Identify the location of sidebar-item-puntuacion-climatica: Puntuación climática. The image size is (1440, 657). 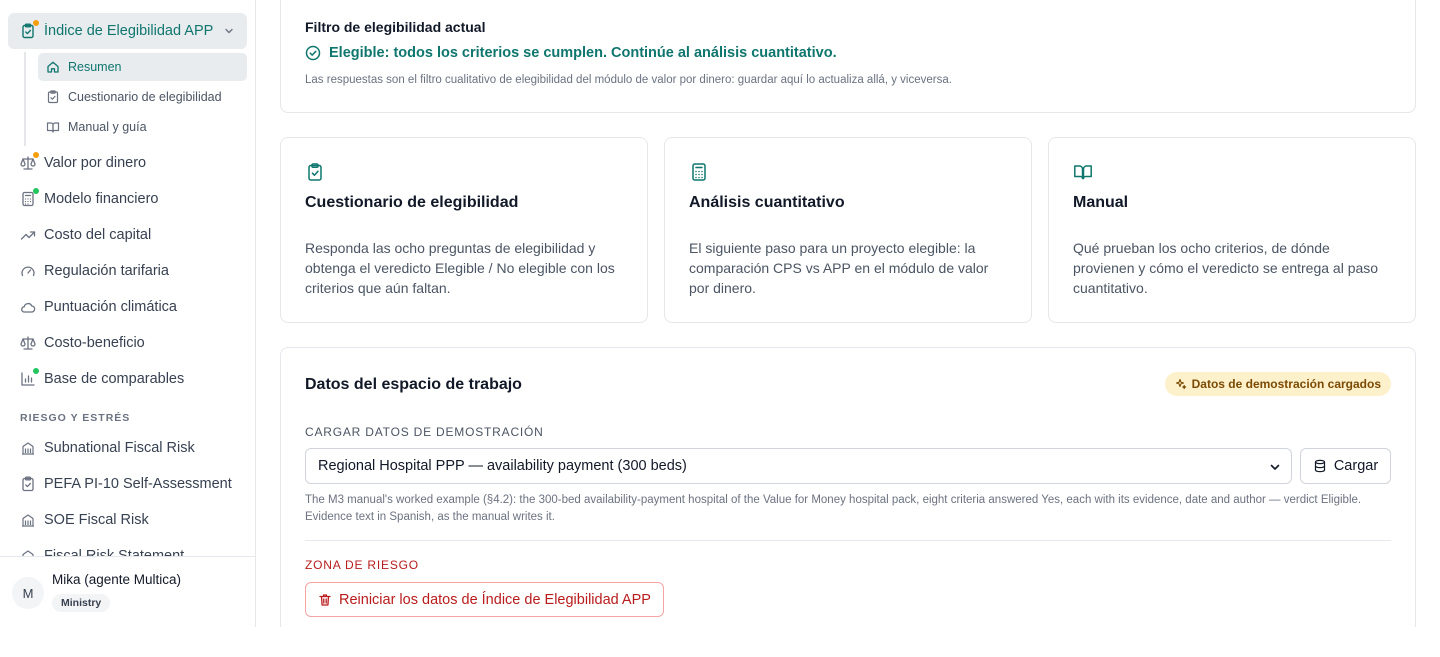
(127, 307).